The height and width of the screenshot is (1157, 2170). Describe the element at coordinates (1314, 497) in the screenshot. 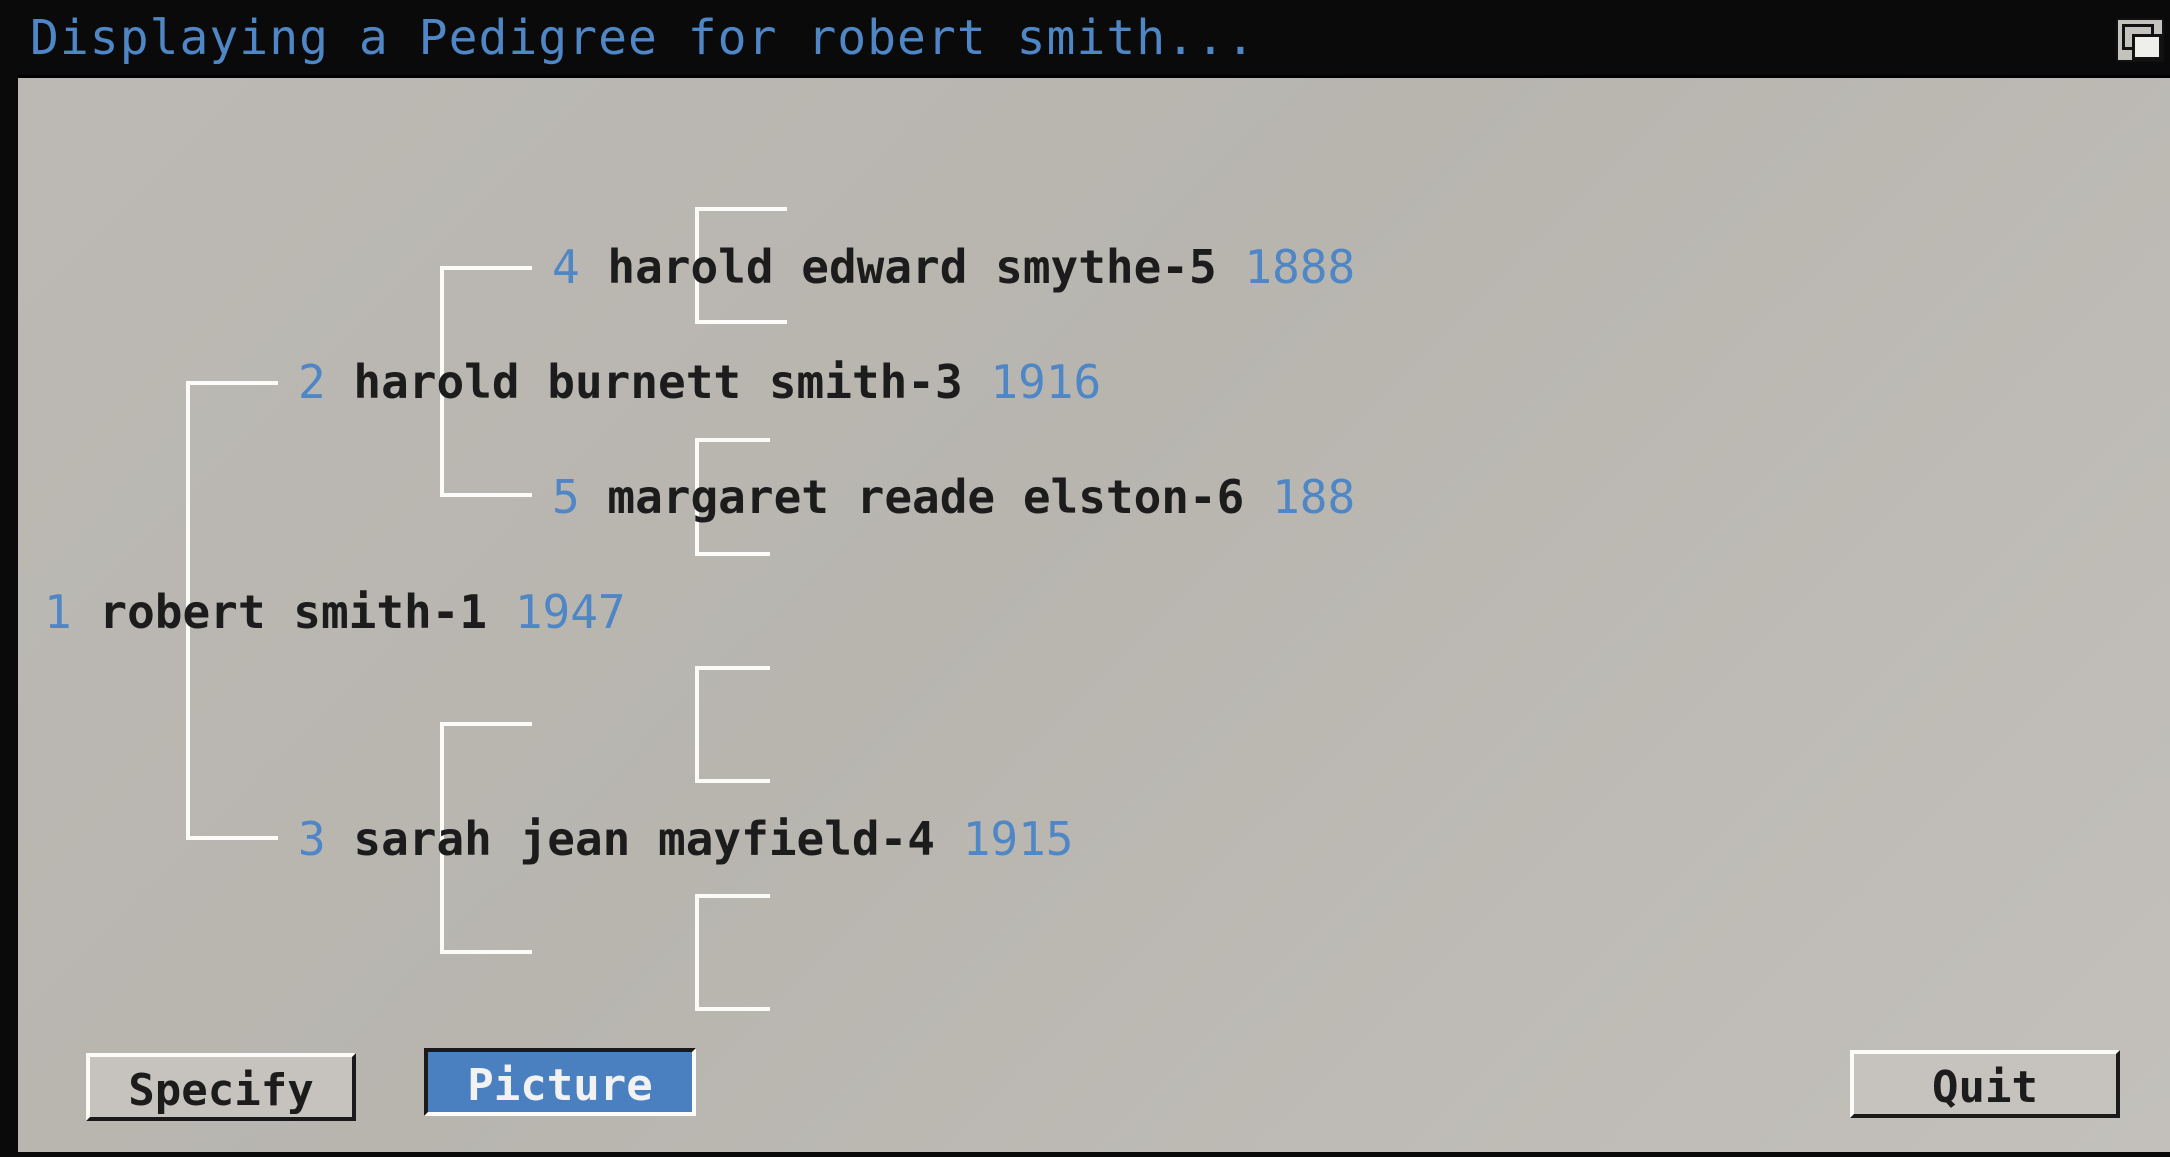

I see `entry-year: 188` at that location.